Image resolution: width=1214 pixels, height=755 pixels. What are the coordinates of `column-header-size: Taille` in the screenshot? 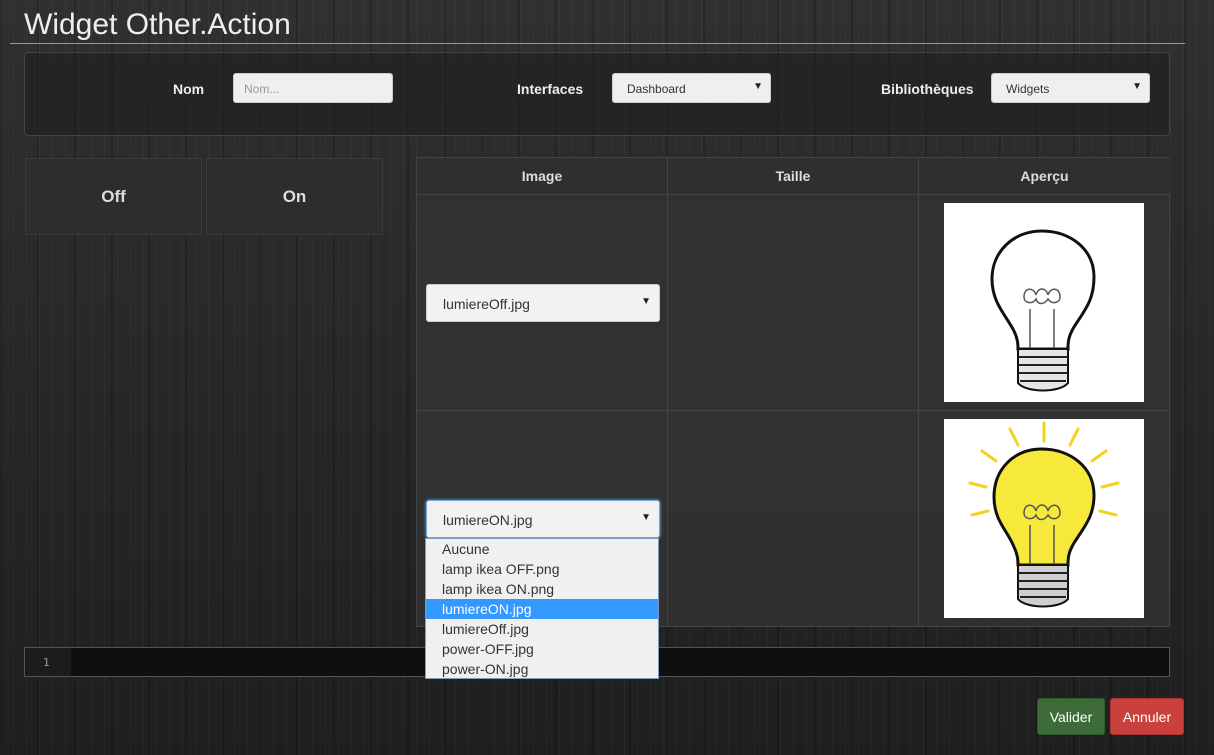 It's located at (793, 176).